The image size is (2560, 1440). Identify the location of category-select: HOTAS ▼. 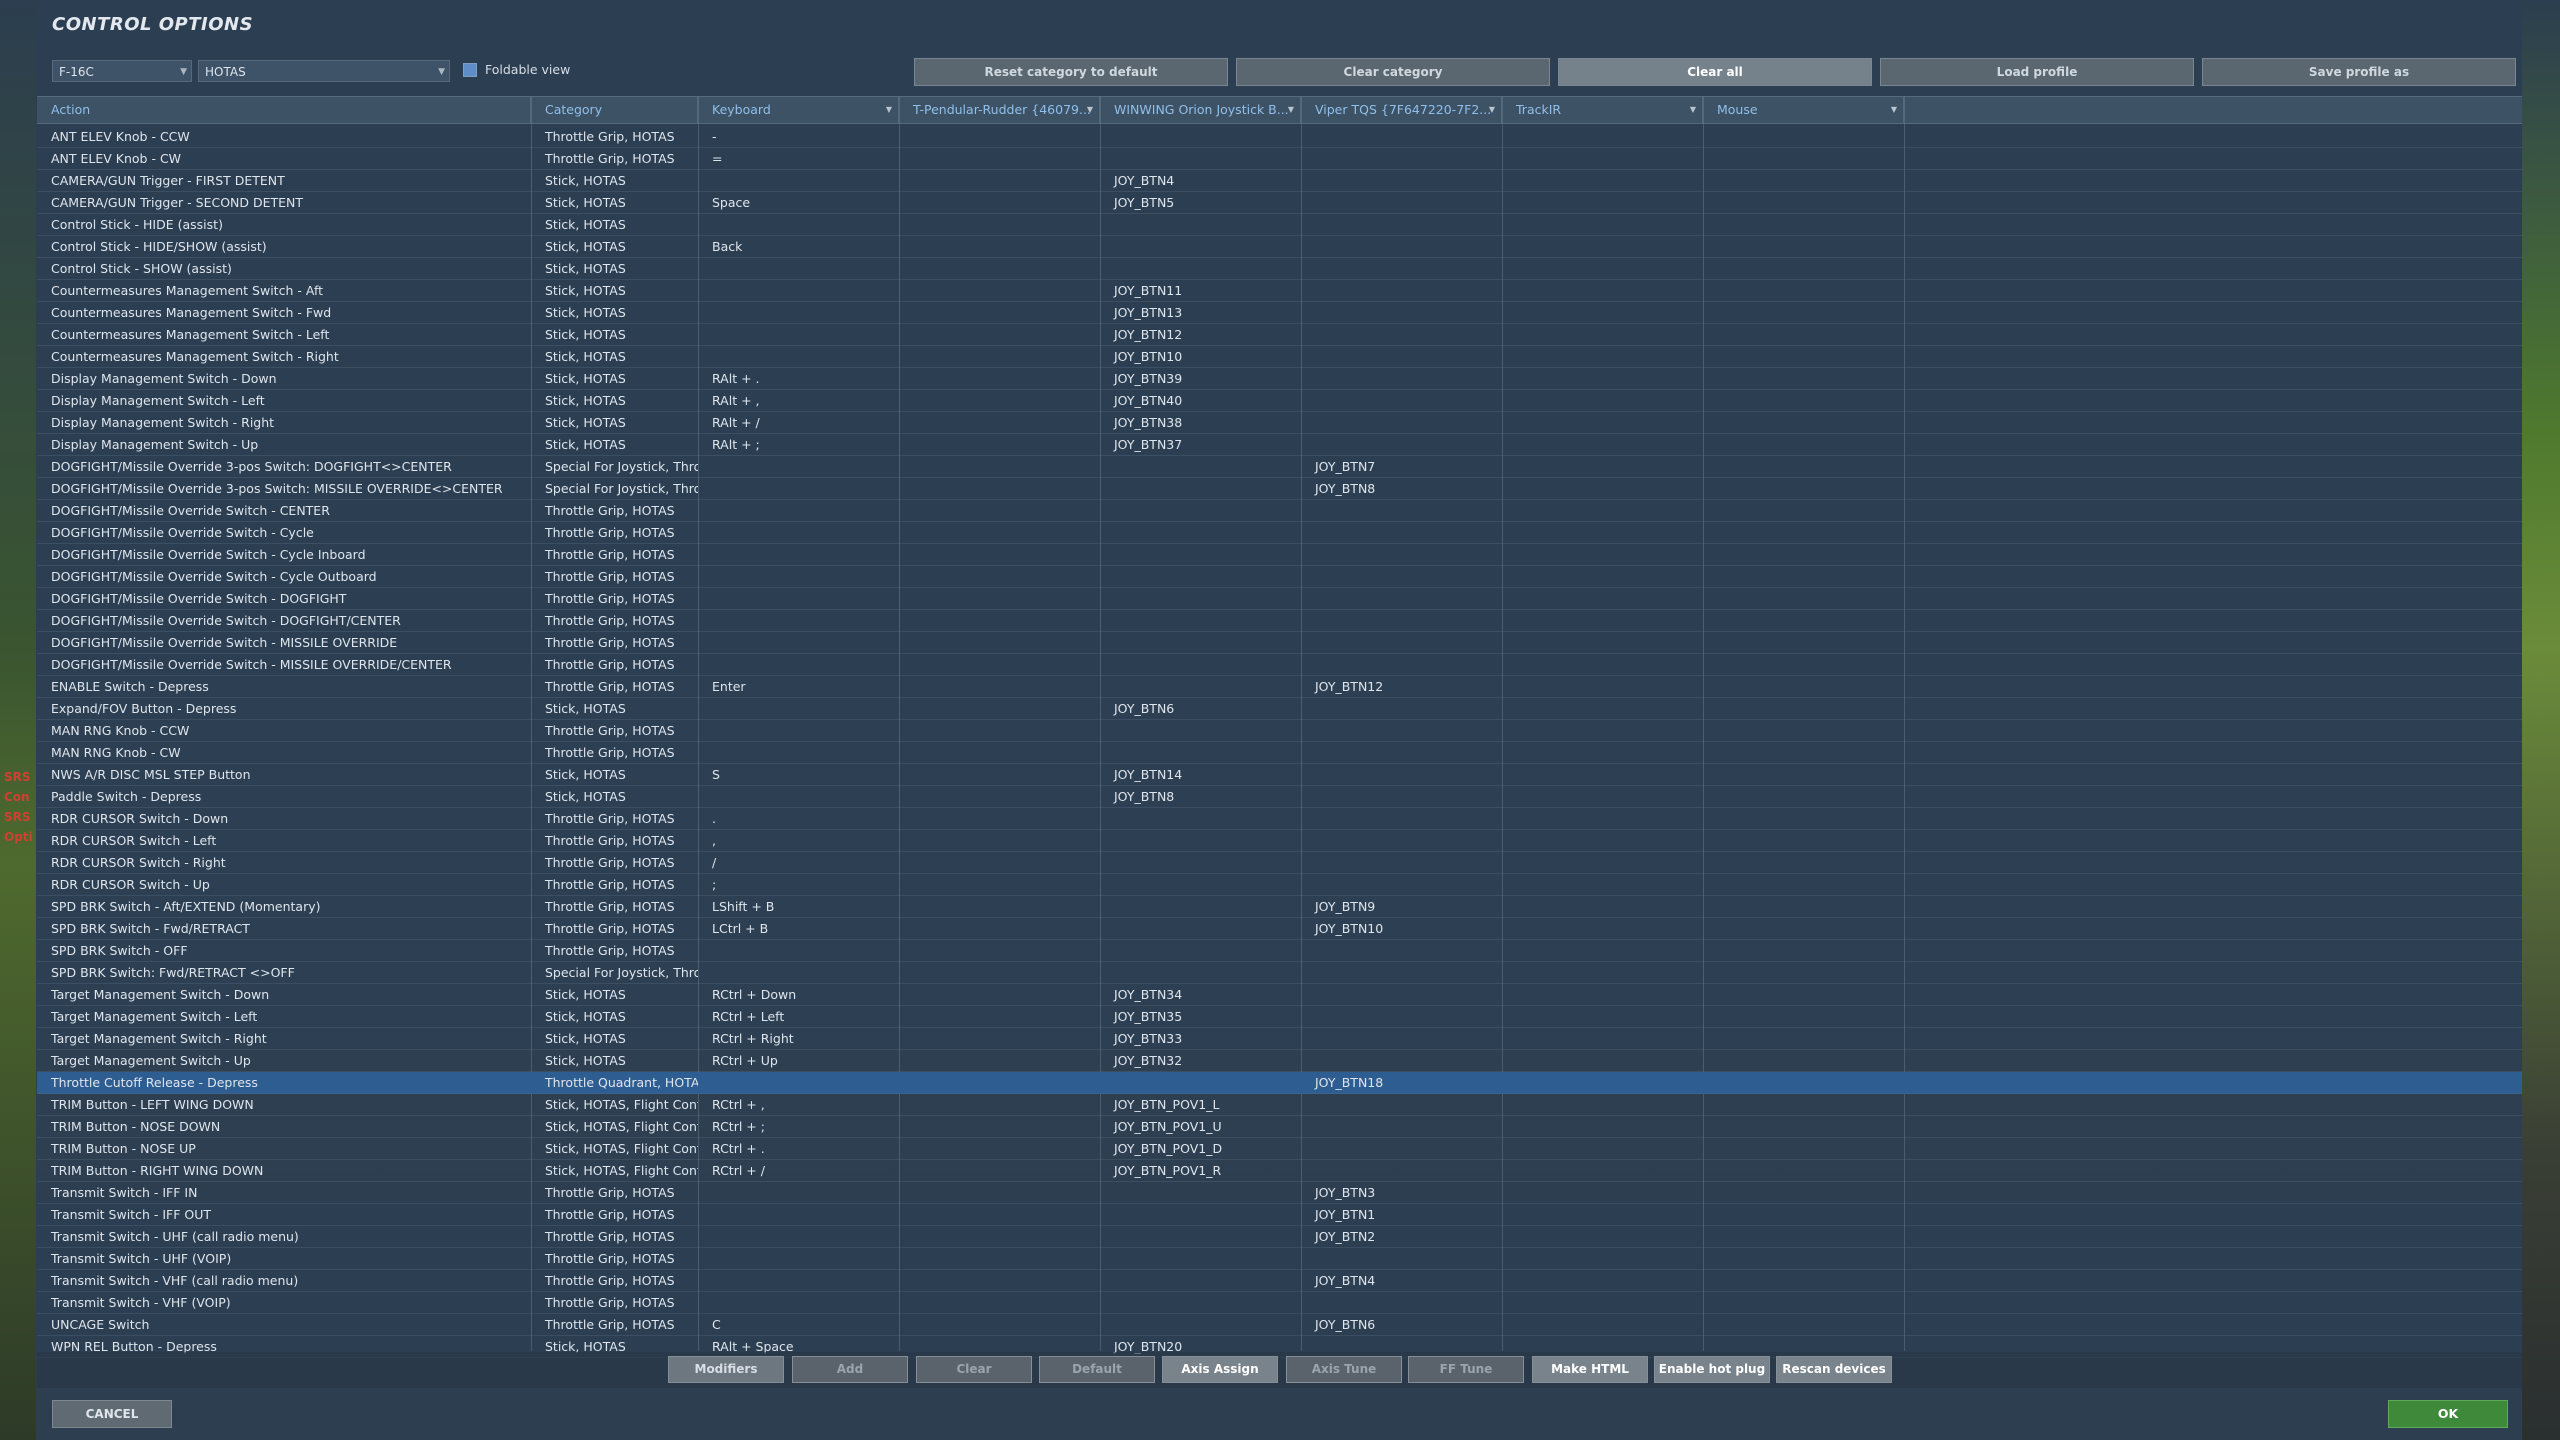
(324, 71).